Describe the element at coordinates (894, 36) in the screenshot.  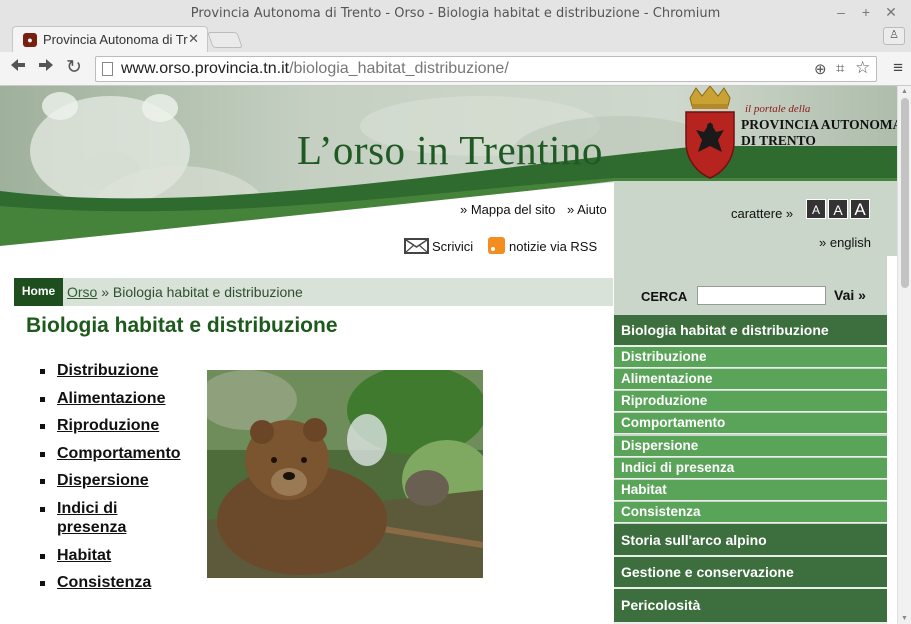
I see `profile-icon: ♙` at that location.